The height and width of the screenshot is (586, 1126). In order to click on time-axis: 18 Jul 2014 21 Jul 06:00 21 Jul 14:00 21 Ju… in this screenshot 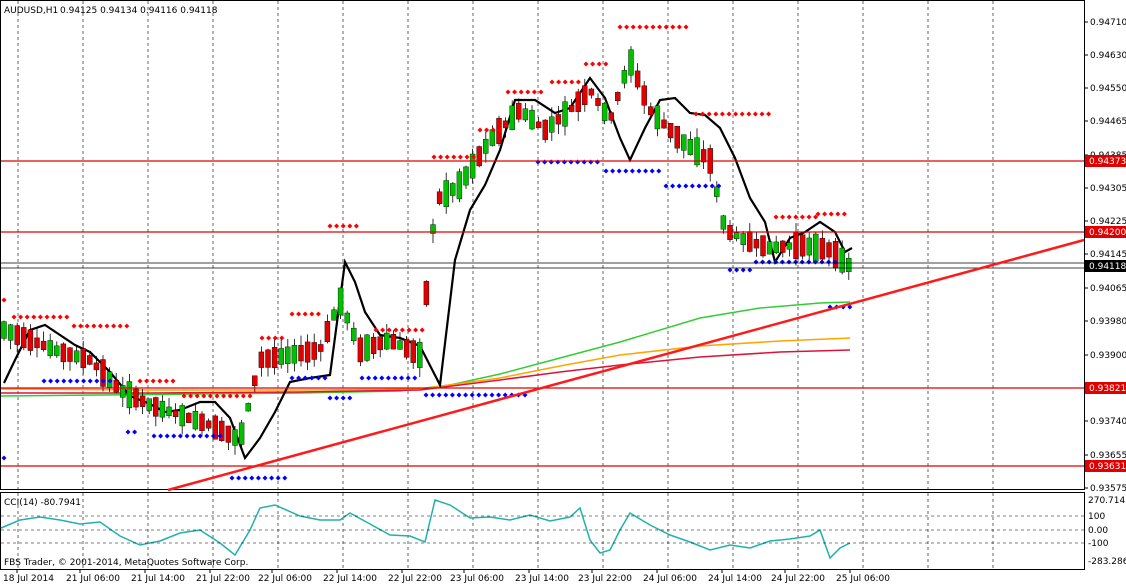, I will do `click(446, 576)`.